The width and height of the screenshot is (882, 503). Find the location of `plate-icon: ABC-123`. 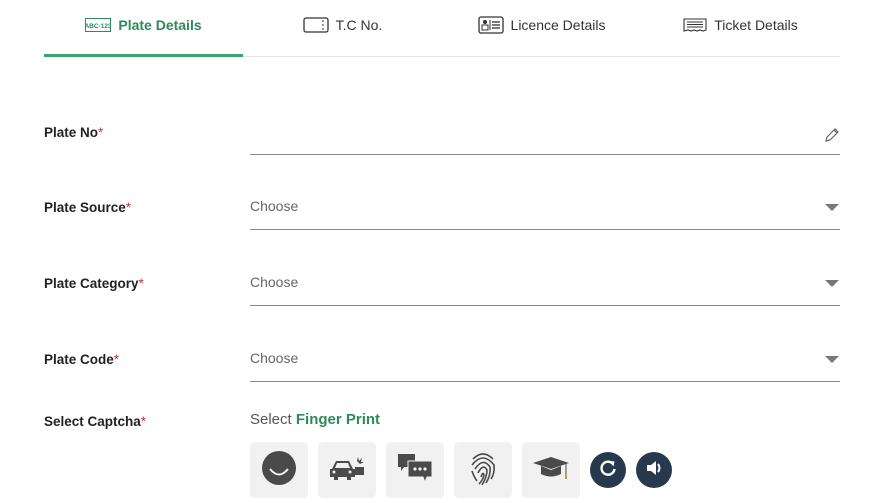

plate-icon: ABC-123 is located at coordinates (98, 25).